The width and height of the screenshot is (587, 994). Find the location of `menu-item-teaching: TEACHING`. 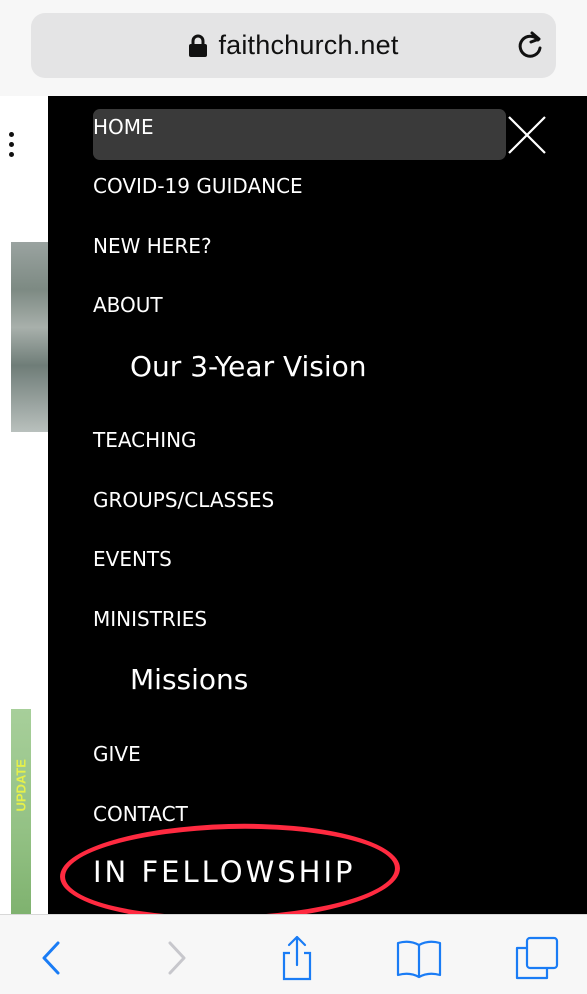

menu-item-teaching: TEACHING is located at coordinates (145, 440).